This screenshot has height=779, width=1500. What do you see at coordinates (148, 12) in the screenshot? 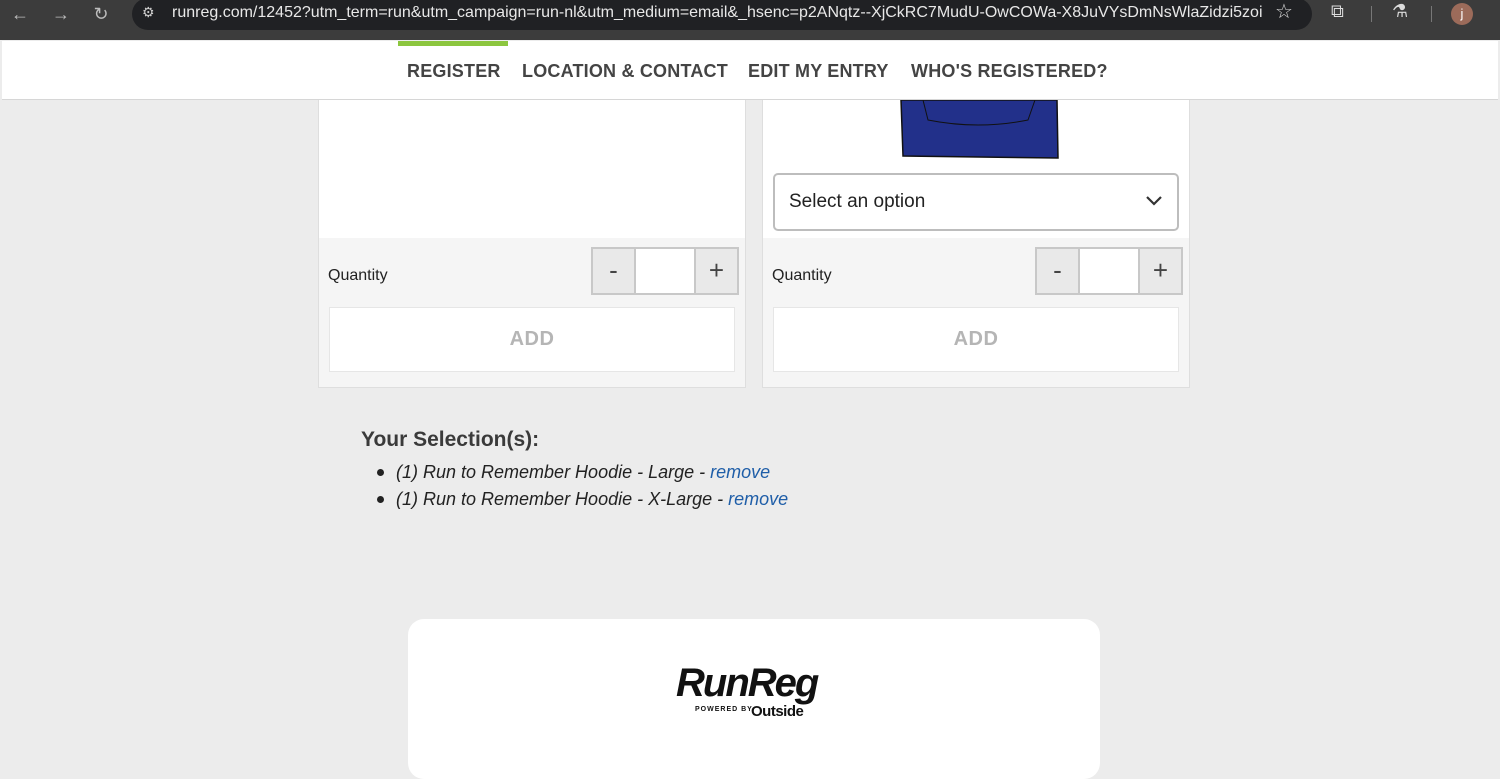
I see `site-info-icon: ⚙` at bounding box center [148, 12].